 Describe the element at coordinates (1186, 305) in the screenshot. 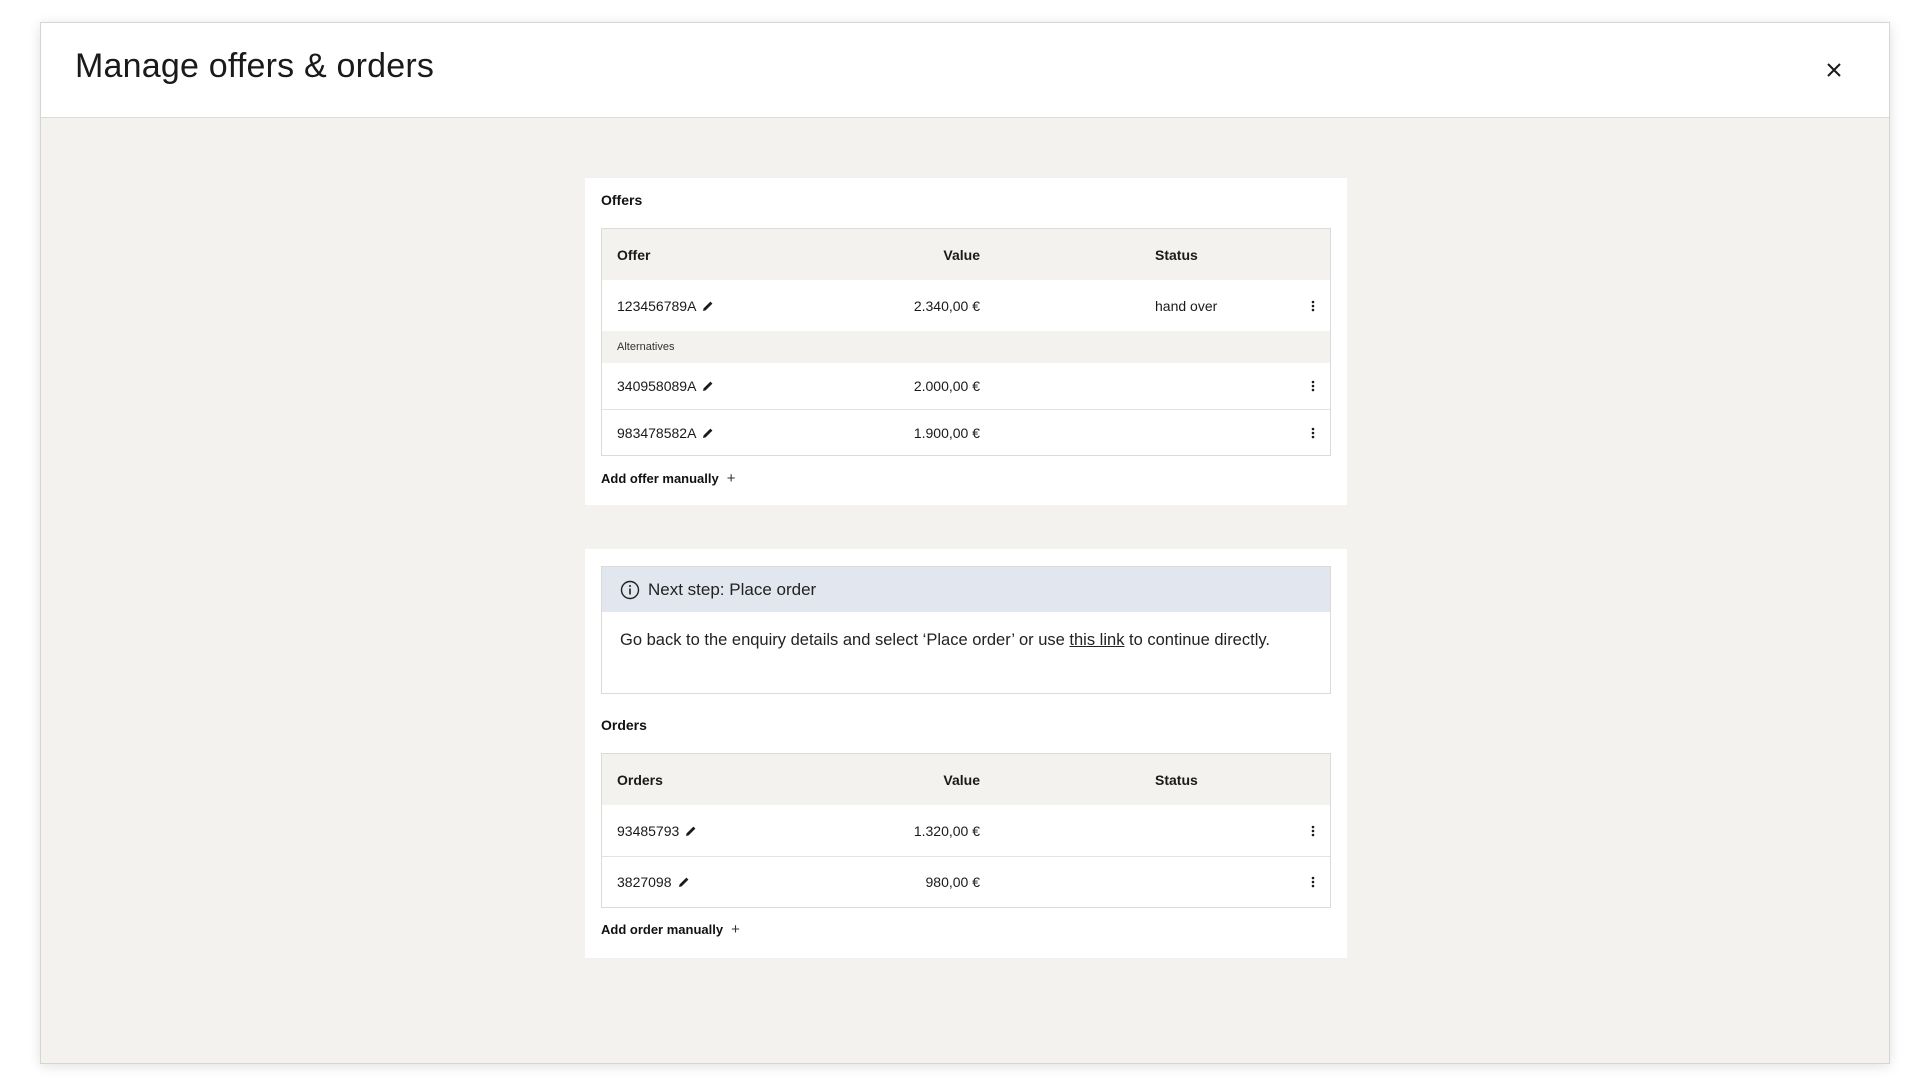

I see `offer-status: hand over` at that location.